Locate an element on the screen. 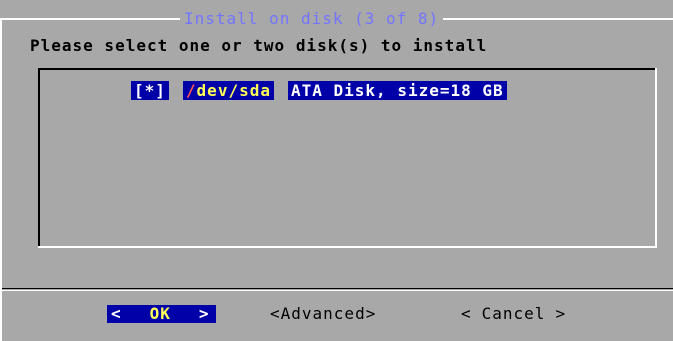  cancel-close-bracket: > is located at coordinates (561, 313).